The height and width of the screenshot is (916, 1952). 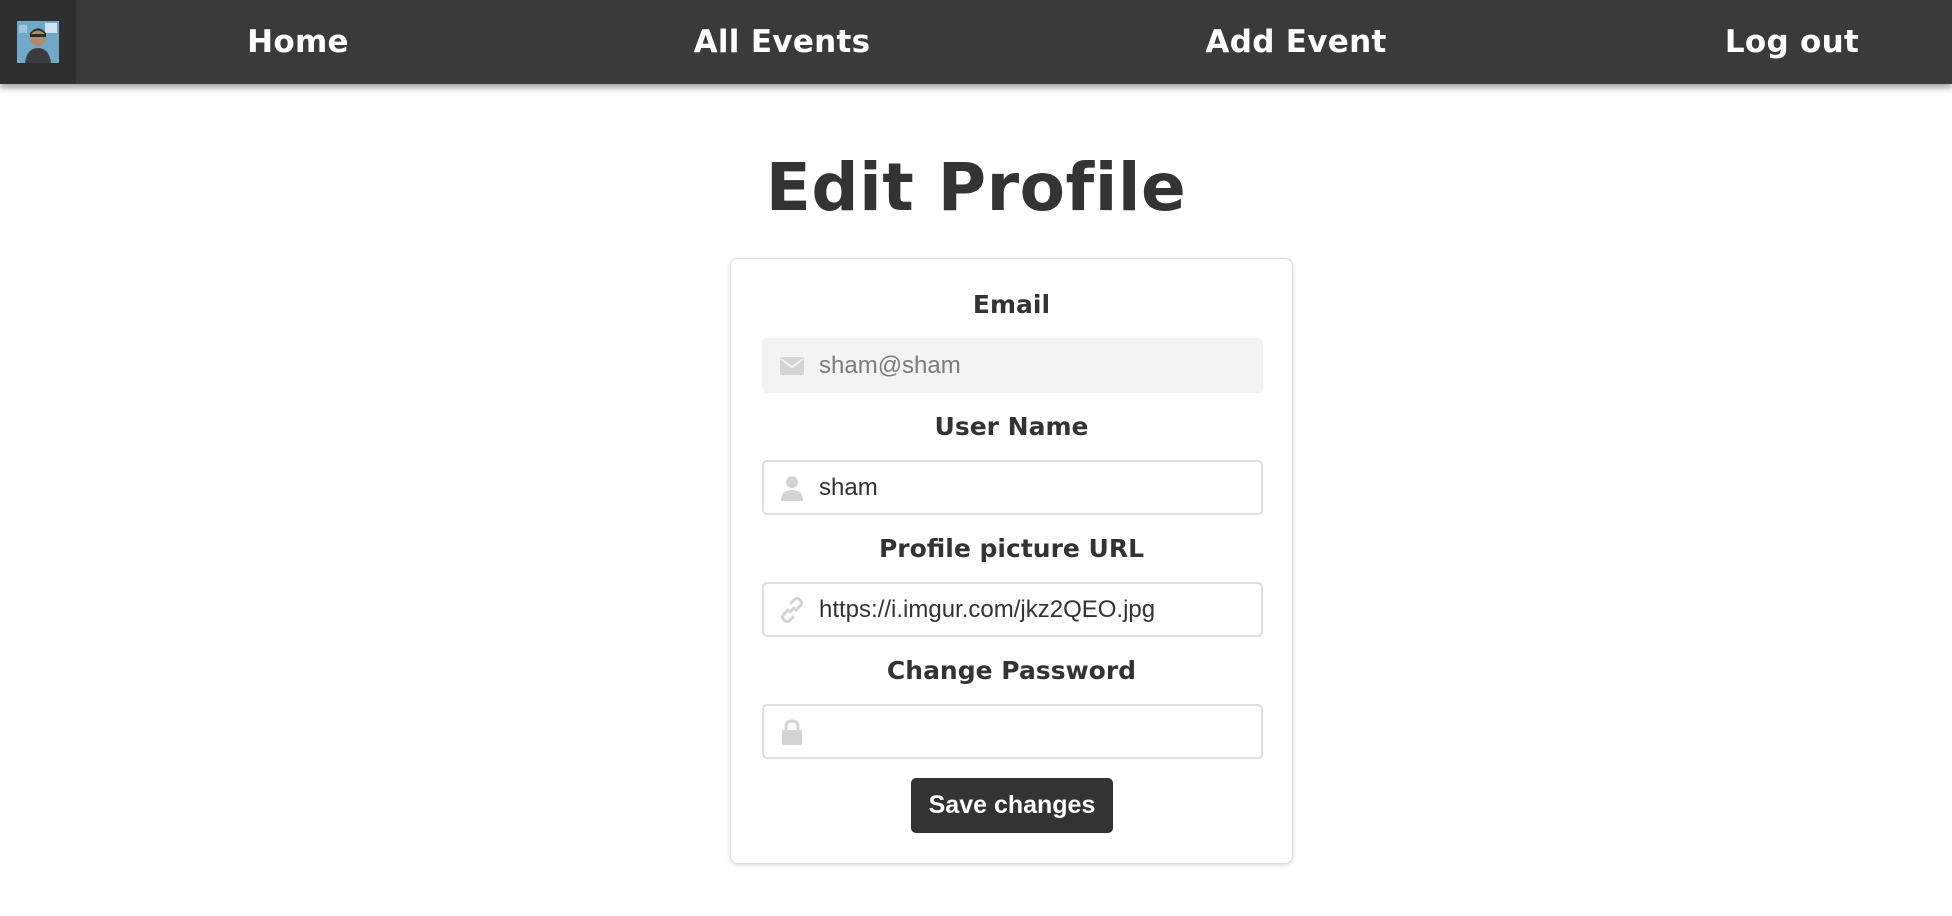 What do you see at coordinates (976, 42) in the screenshot?
I see `top-navbar: Home All Events Add Event Log out` at bounding box center [976, 42].